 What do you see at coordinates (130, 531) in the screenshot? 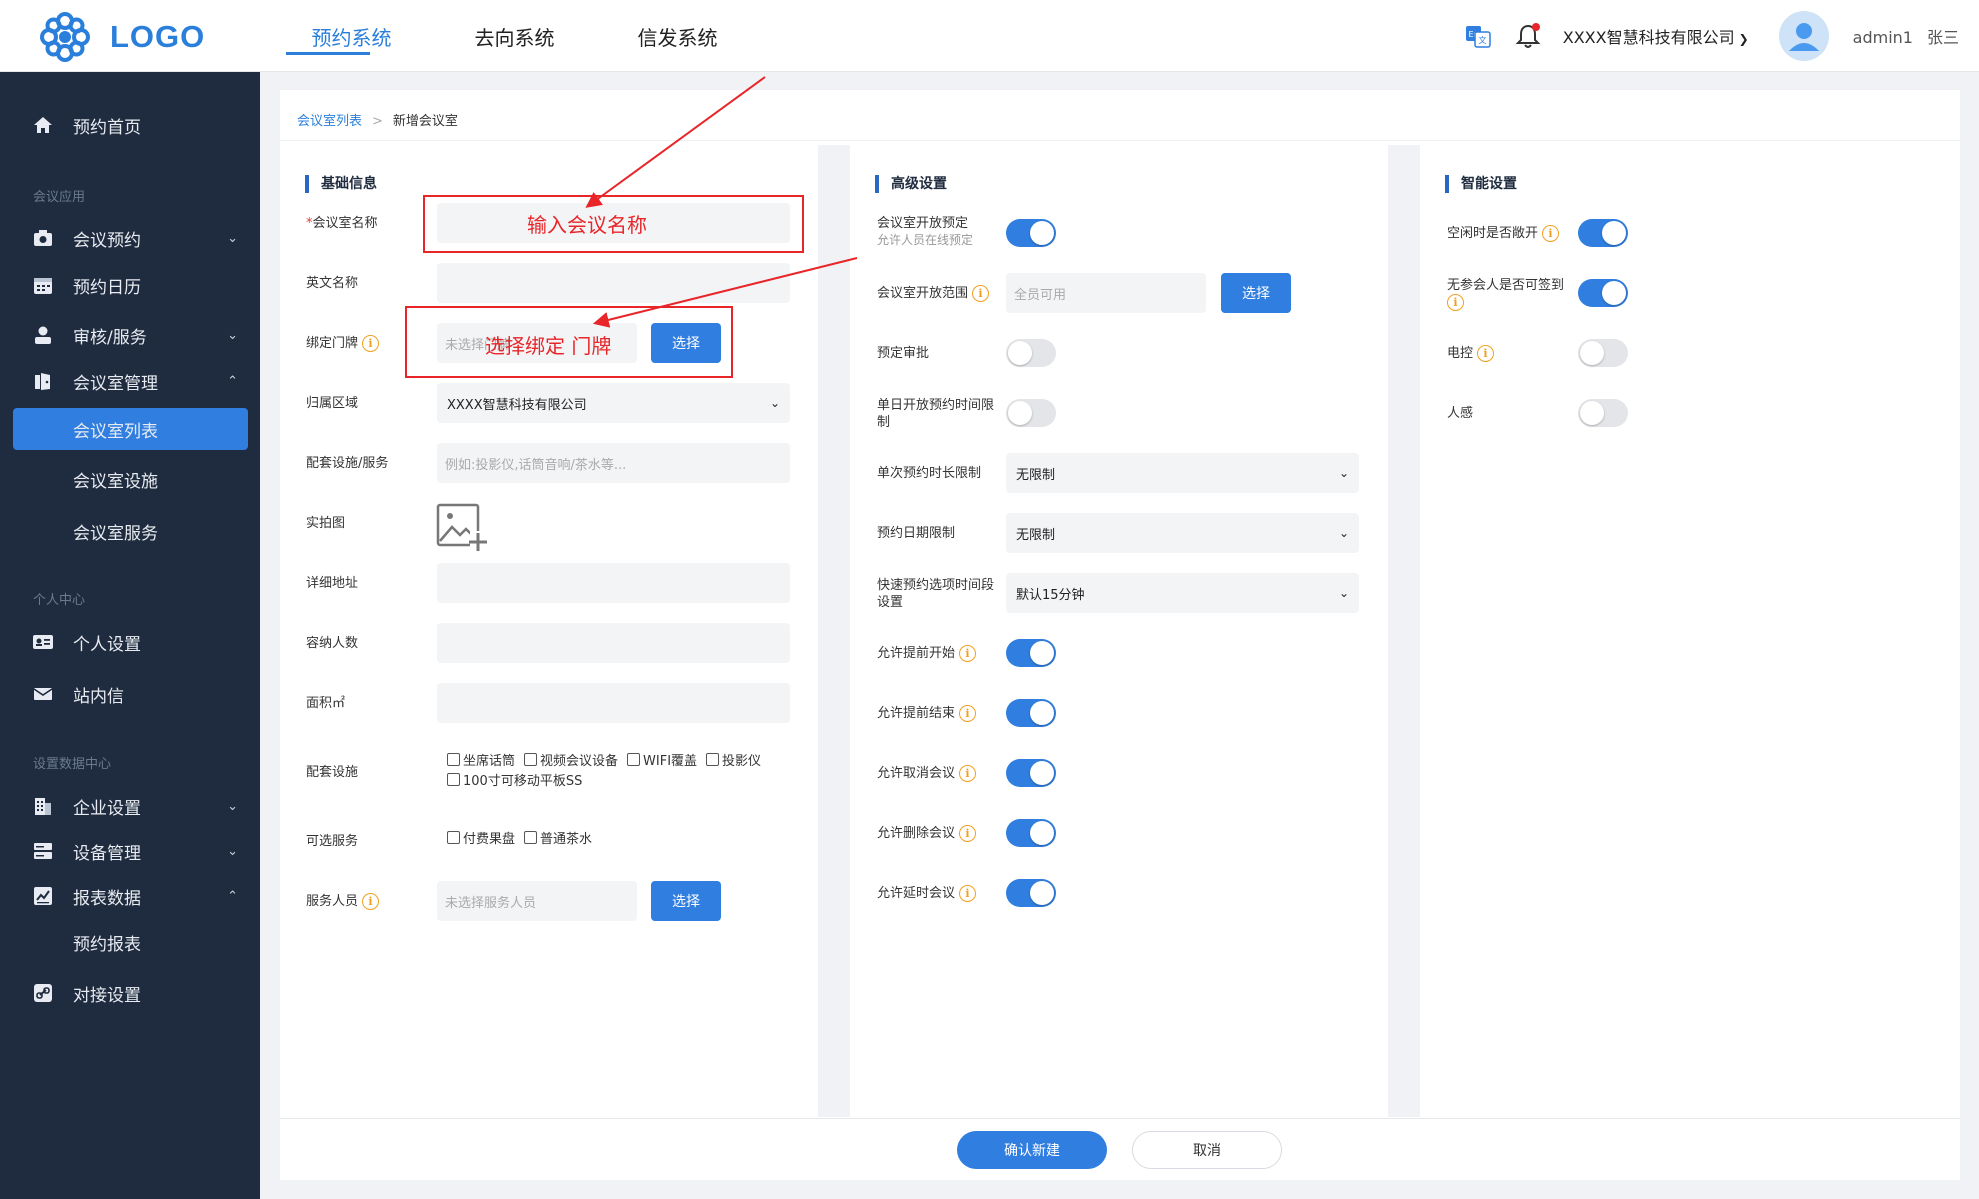
I see `sidebar-item-room-service: 会议室服务` at bounding box center [130, 531].